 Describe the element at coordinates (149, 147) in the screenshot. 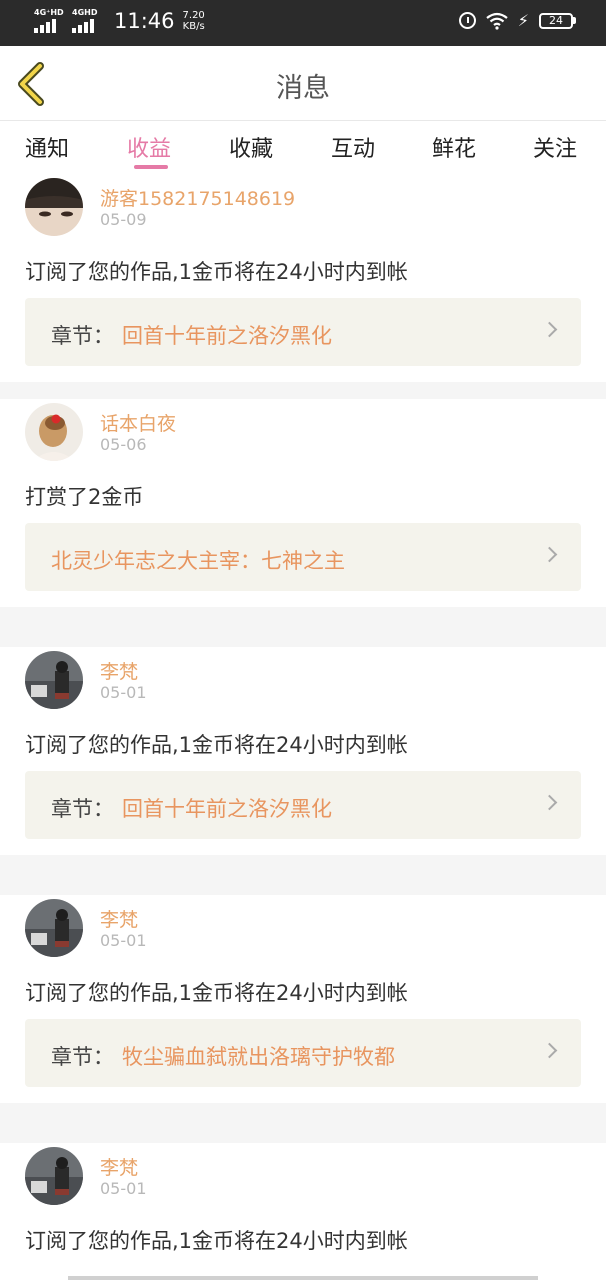

I see `tab-earnings: 收益` at that location.